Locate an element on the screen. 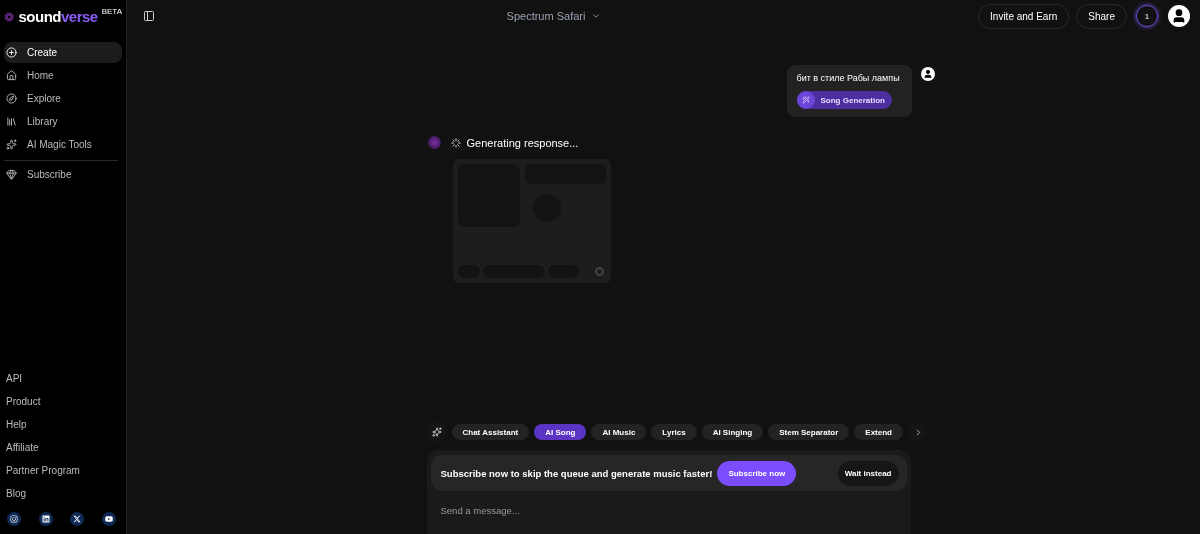  footer-link: Partner Program is located at coordinates (63, 475).